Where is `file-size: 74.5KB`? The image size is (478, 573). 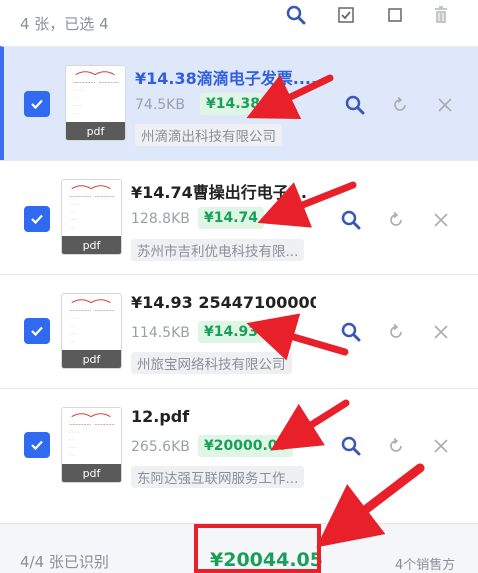 file-size: 74.5KB is located at coordinates (160, 105).